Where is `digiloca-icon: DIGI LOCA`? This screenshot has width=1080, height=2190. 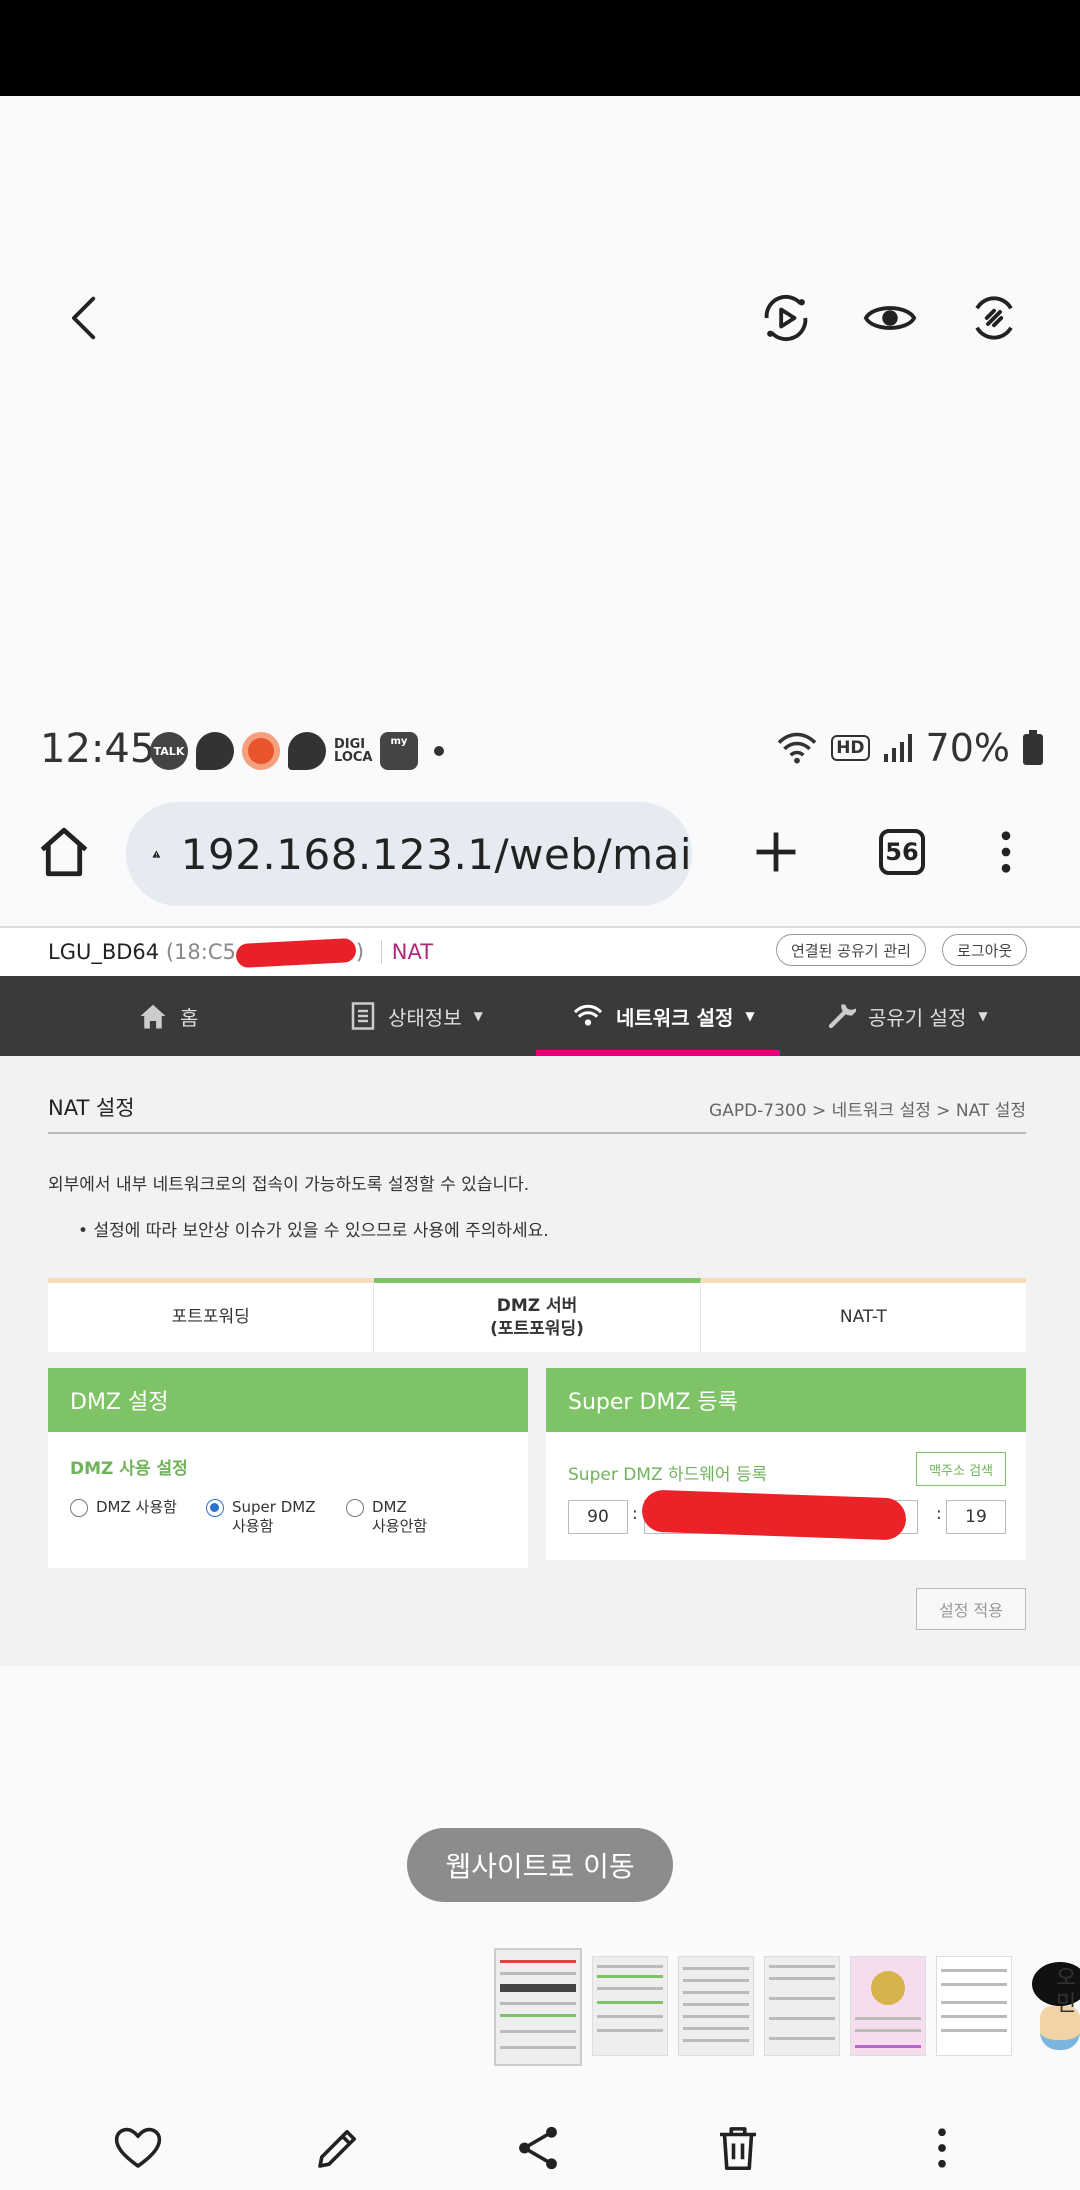
digiloca-icon: DIGI LOCA is located at coordinates (353, 751).